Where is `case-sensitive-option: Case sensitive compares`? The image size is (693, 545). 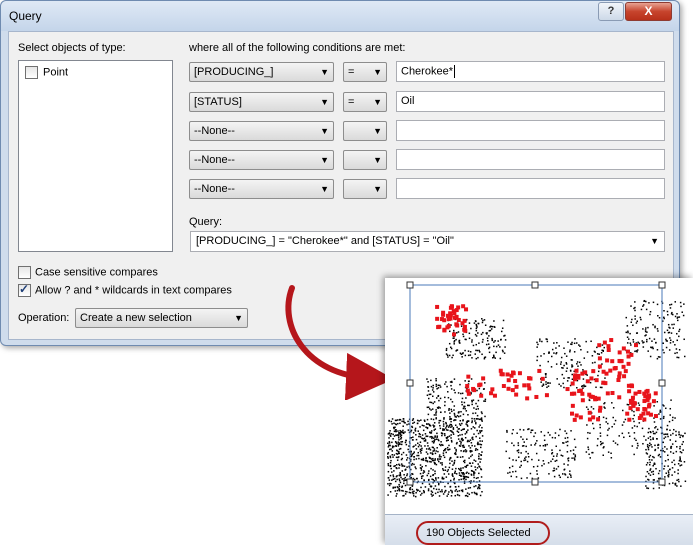 case-sensitive-option: Case sensitive compares is located at coordinates (88, 272).